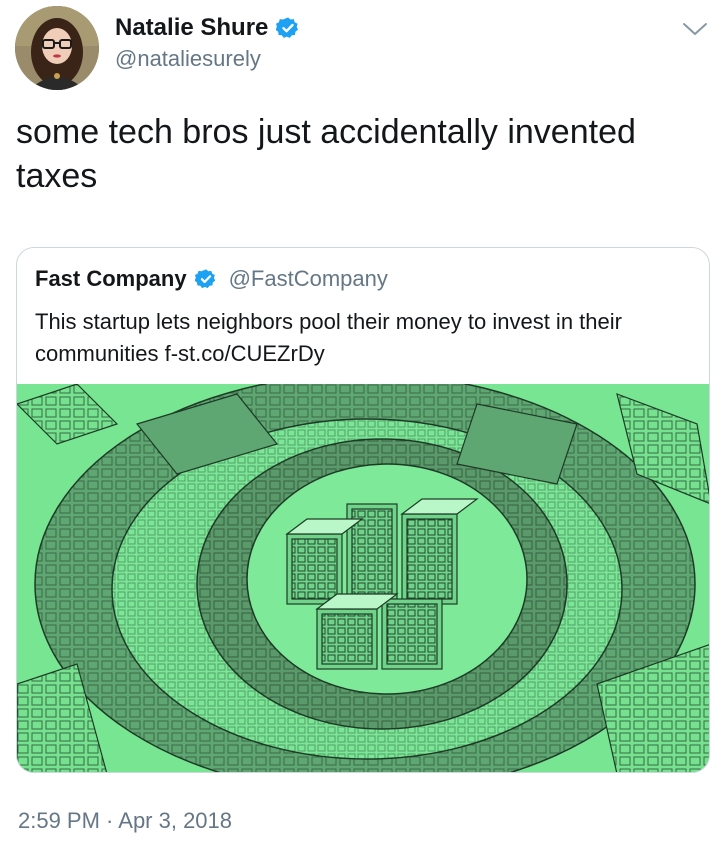 This screenshot has height=862, width=728. Describe the element at coordinates (191, 28) in the screenshot. I see `author-name-text: Natalie Shure` at that location.